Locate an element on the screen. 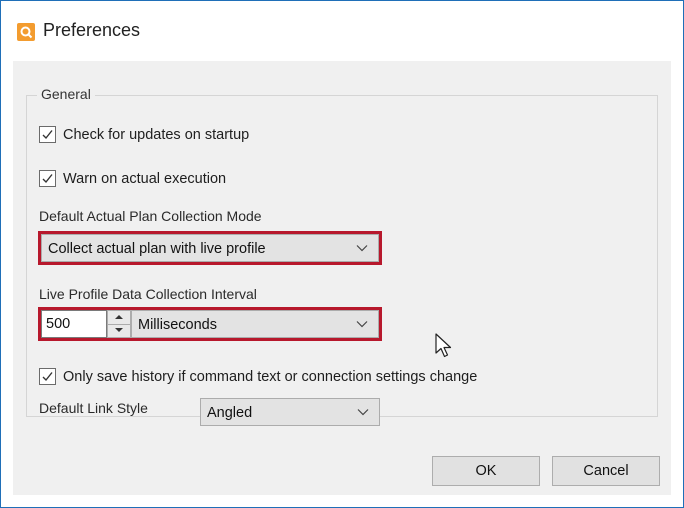 The height and width of the screenshot is (508, 684). ok-button: OK is located at coordinates (486, 471).